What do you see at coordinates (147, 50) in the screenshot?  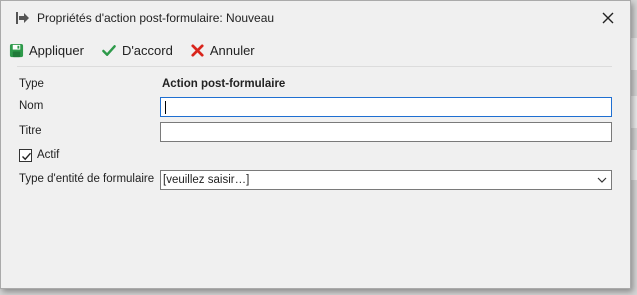 I see `ok-label: D'accord` at bounding box center [147, 50].